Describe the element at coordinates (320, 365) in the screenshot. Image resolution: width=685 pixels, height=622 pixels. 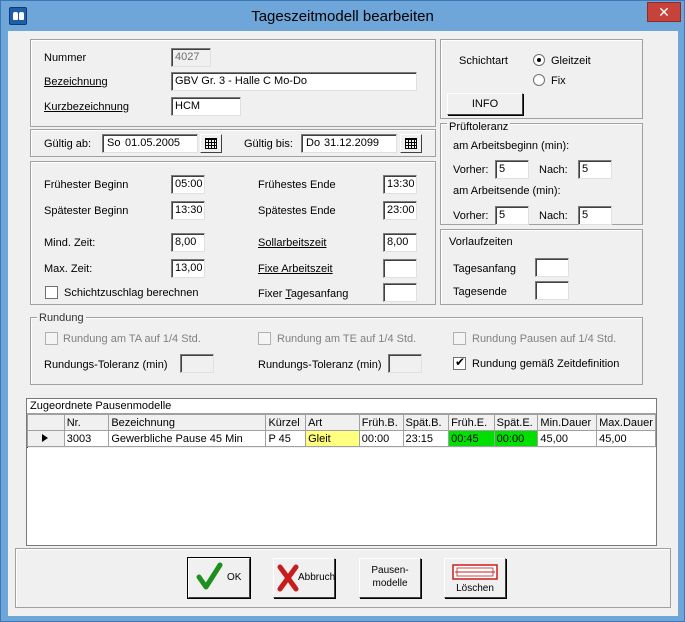
I see `rundungs-toleranz-2-label: Rundungs-Toleranz (min)` at that location.